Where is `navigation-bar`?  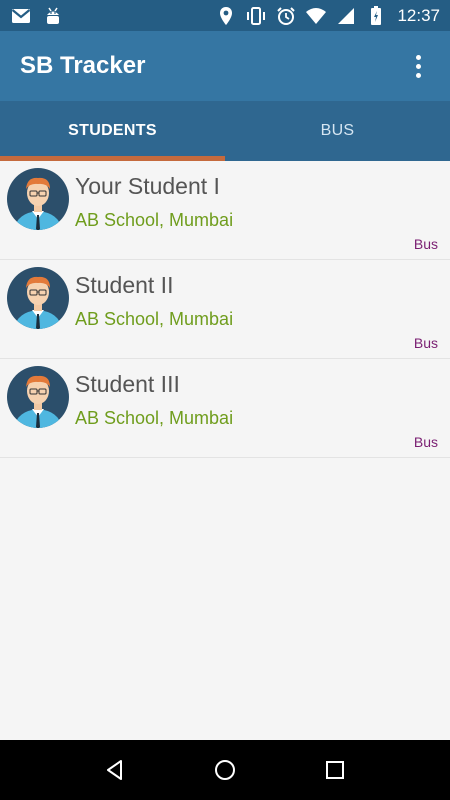
navigation-bar is located at coordinates (225, 770).